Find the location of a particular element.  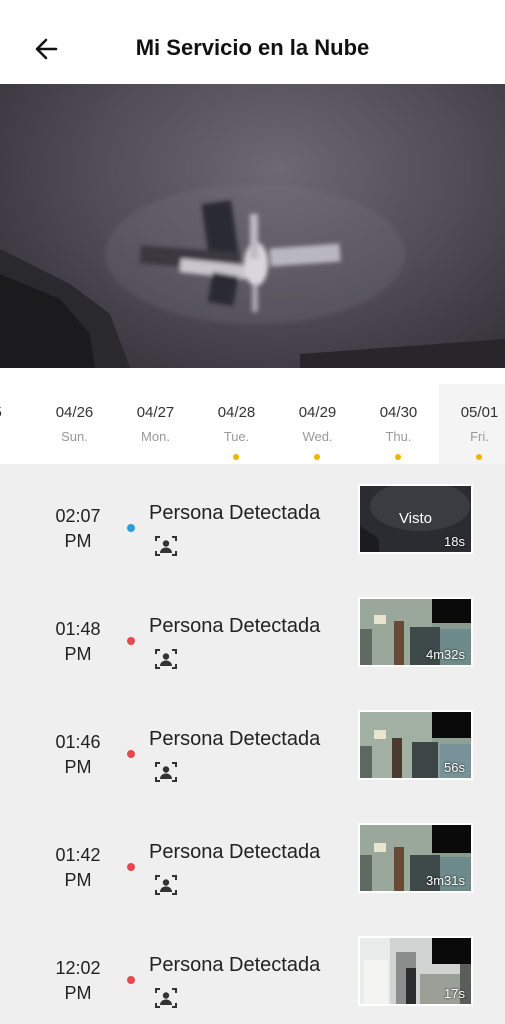

date-item: 04/30 Thu. is located at coordinates (398, 424).